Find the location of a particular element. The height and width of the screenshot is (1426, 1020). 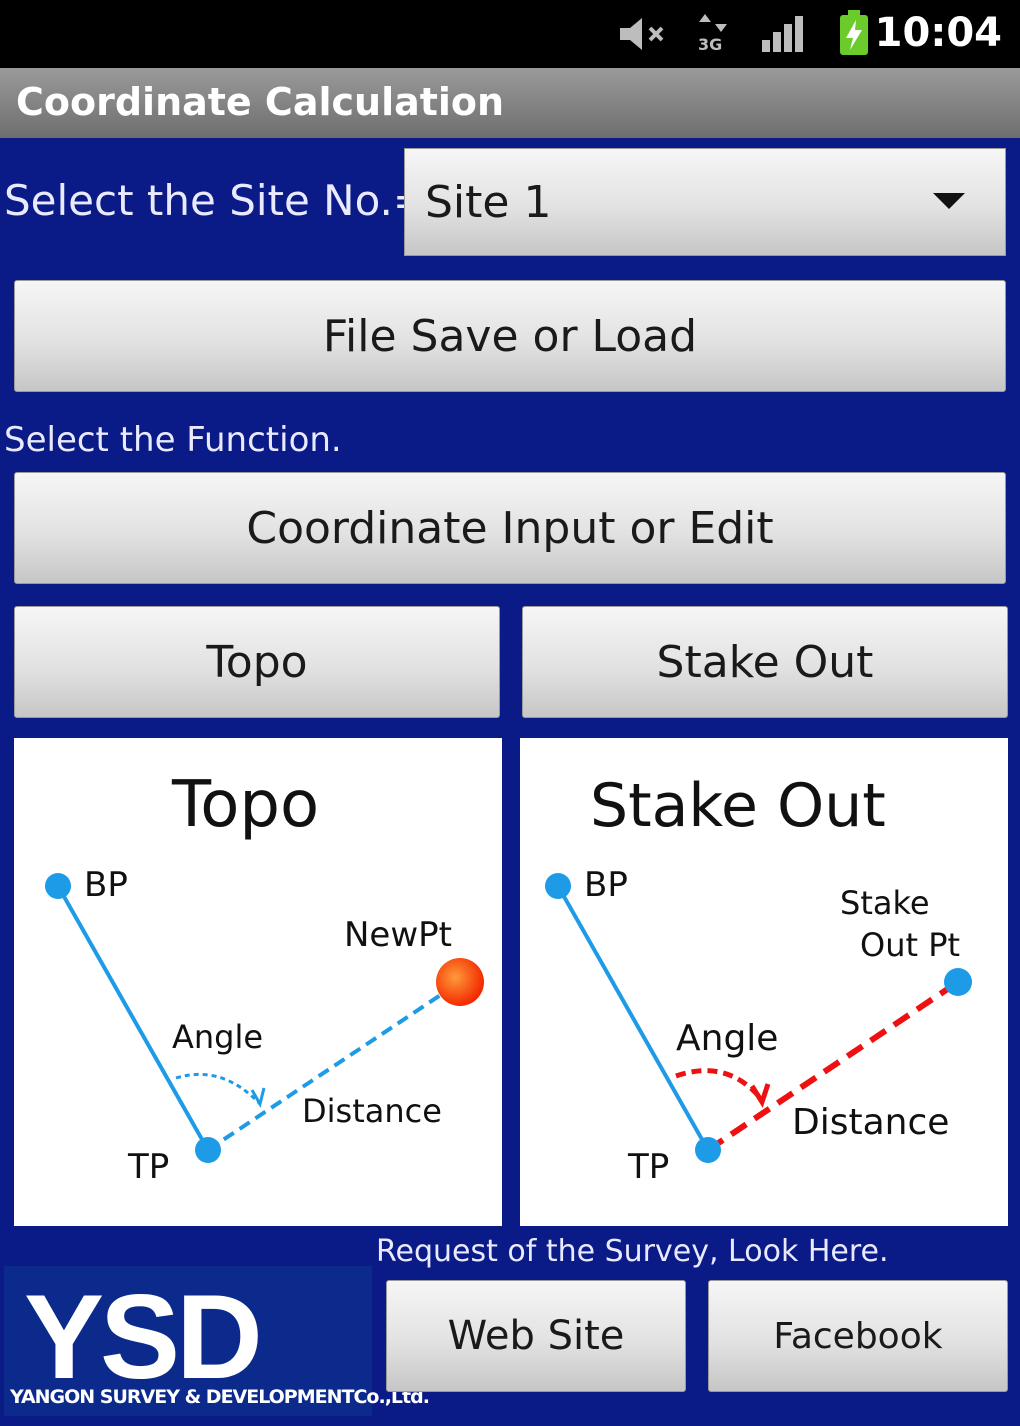

topo-tp-label: TP is located at coordinates (148, 1167).